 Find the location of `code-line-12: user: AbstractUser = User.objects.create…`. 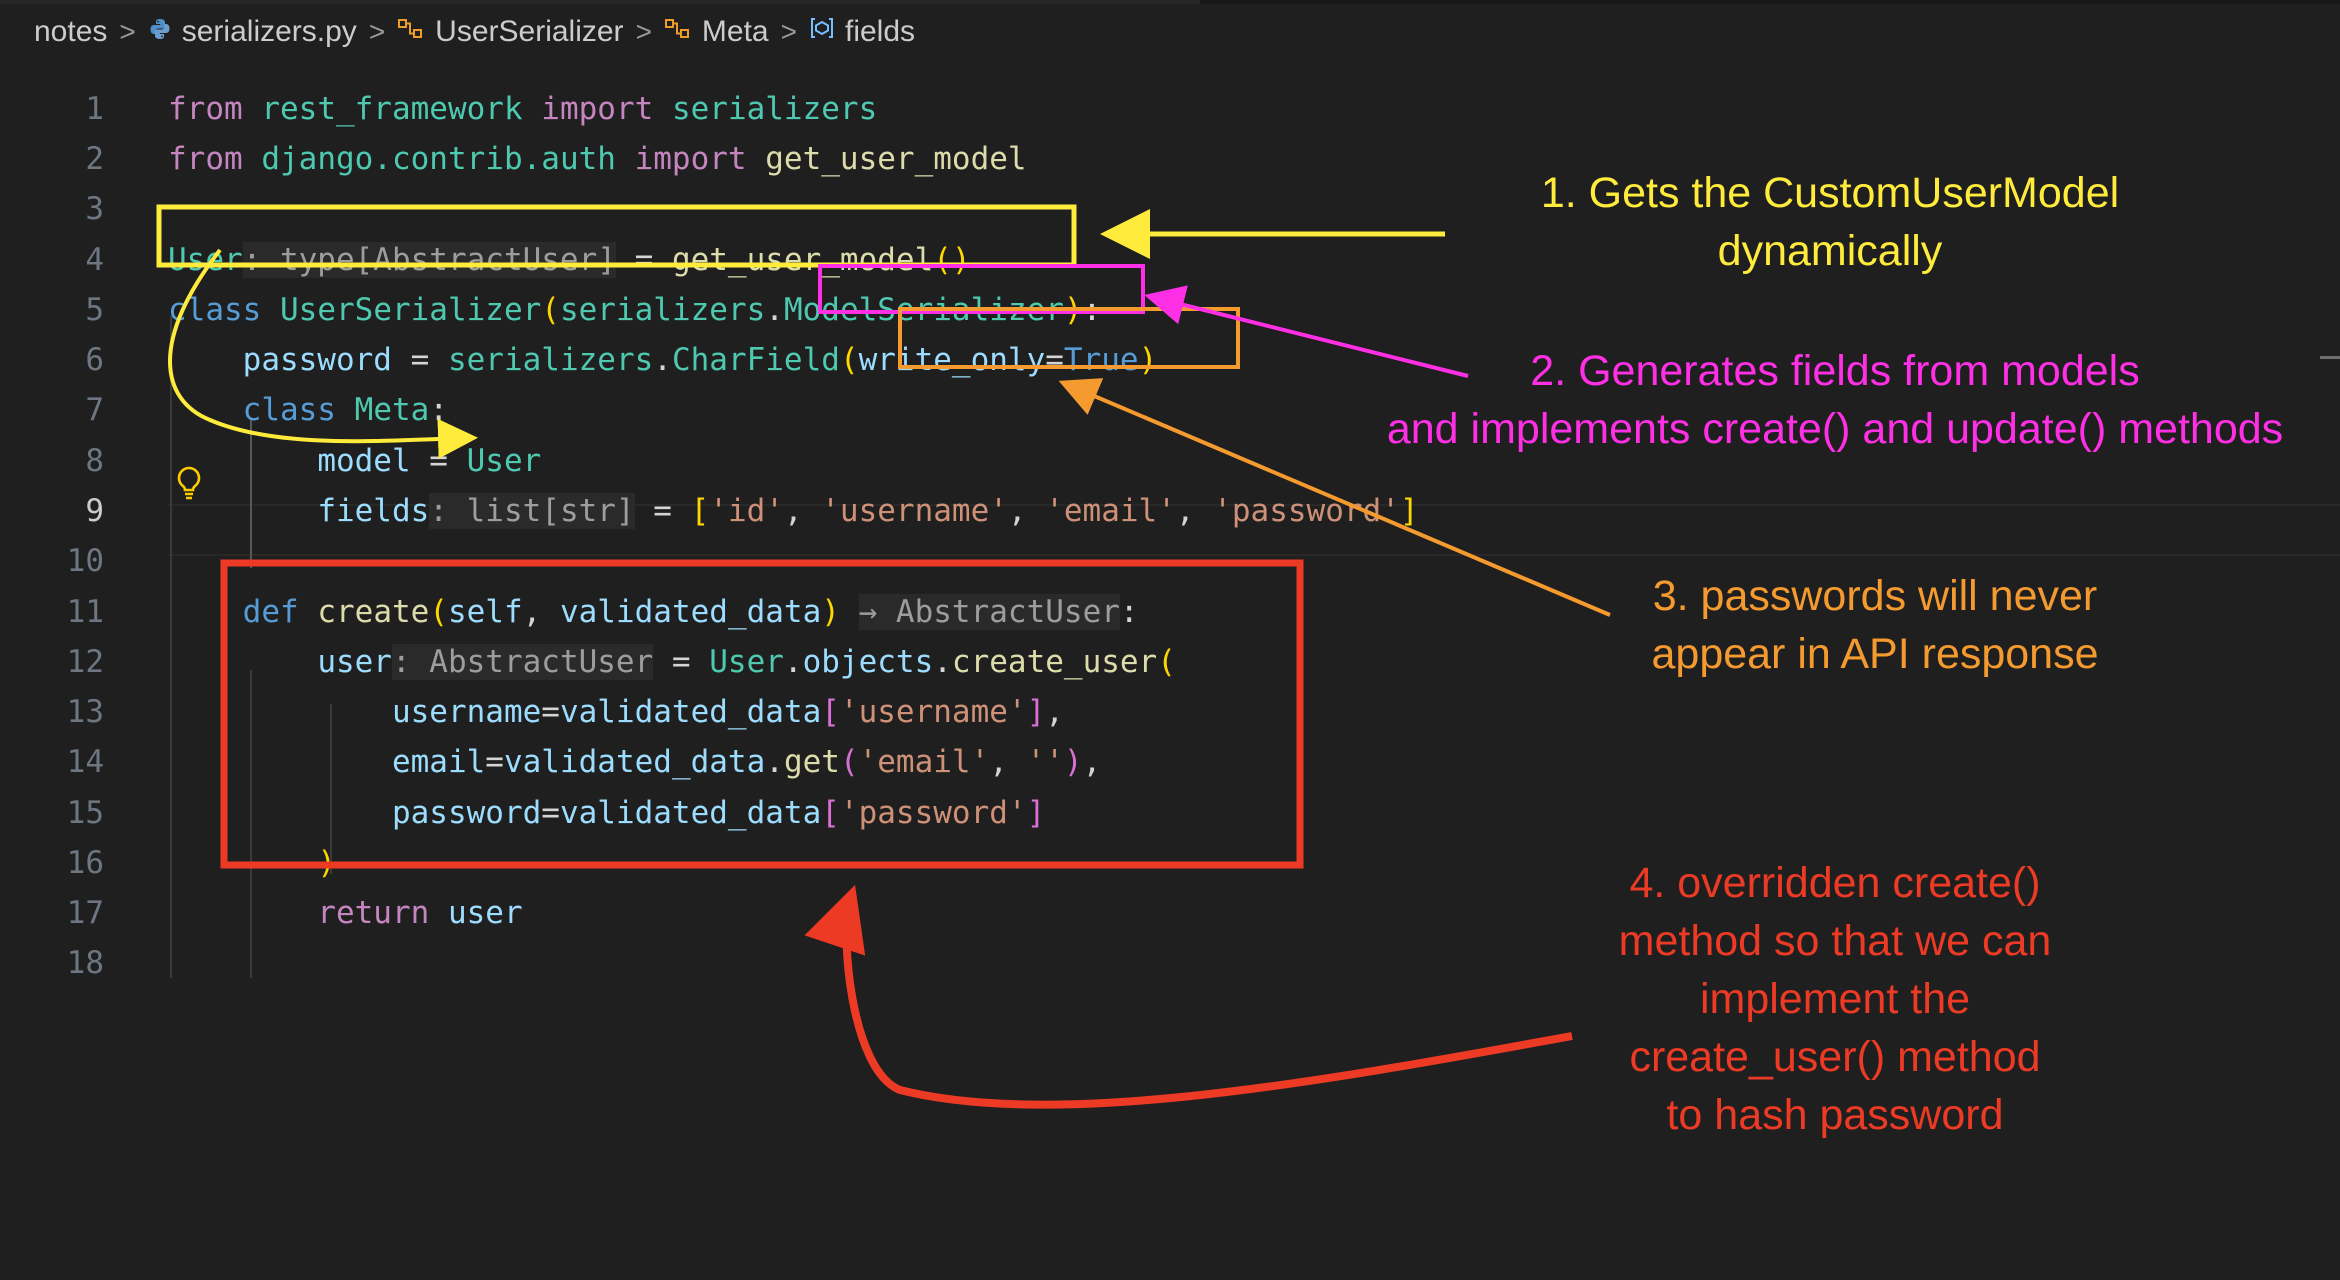

code-line-12: user: AbstractUser = User.objects.create… is located at coordinates (672, 662).